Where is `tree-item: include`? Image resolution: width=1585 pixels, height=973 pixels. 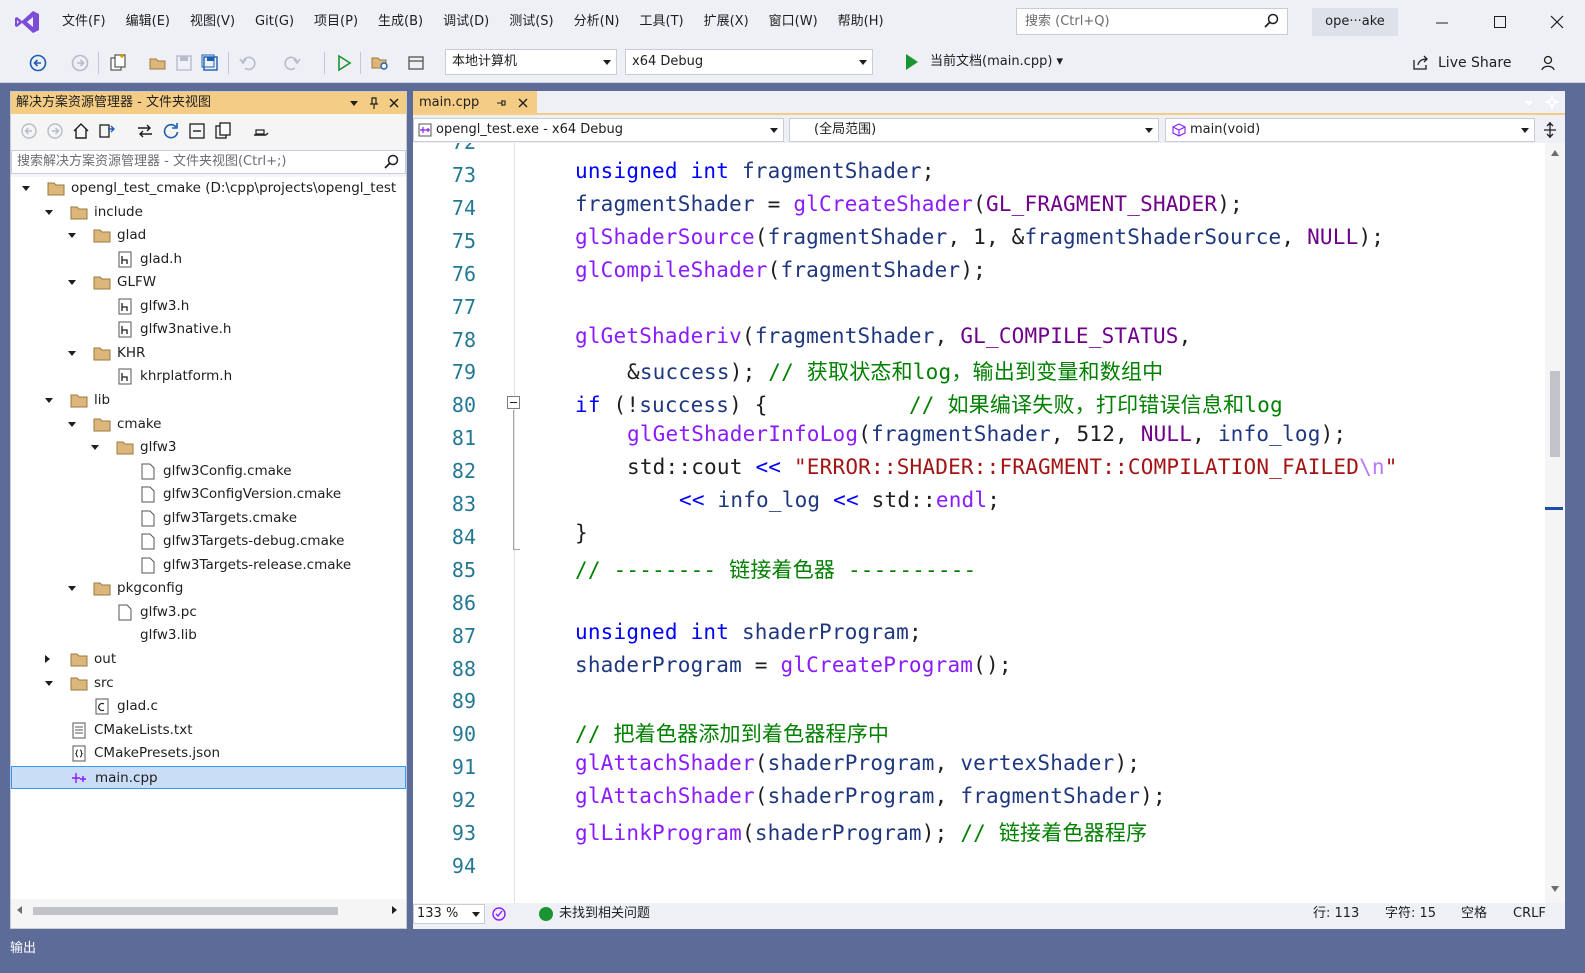 tree-item: include is located at coordinates (208, 212).